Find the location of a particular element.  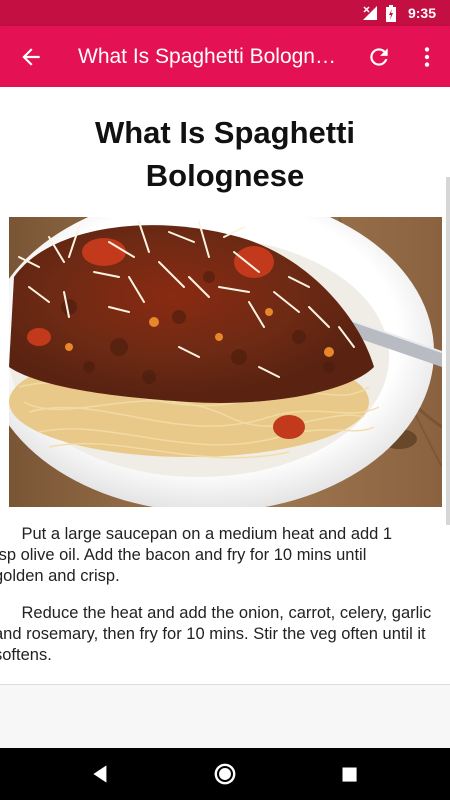

article-heading-line2: Bolognese is located at coordinates (225, 175).